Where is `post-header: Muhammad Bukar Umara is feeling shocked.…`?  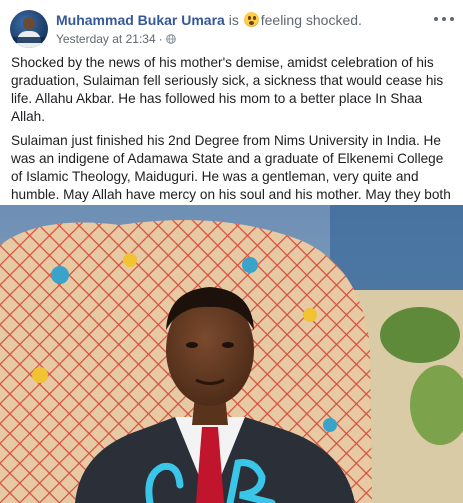
post-header: Muhammad Bukar Umara is feeling shocked.… is located at coordinates (233, 30).